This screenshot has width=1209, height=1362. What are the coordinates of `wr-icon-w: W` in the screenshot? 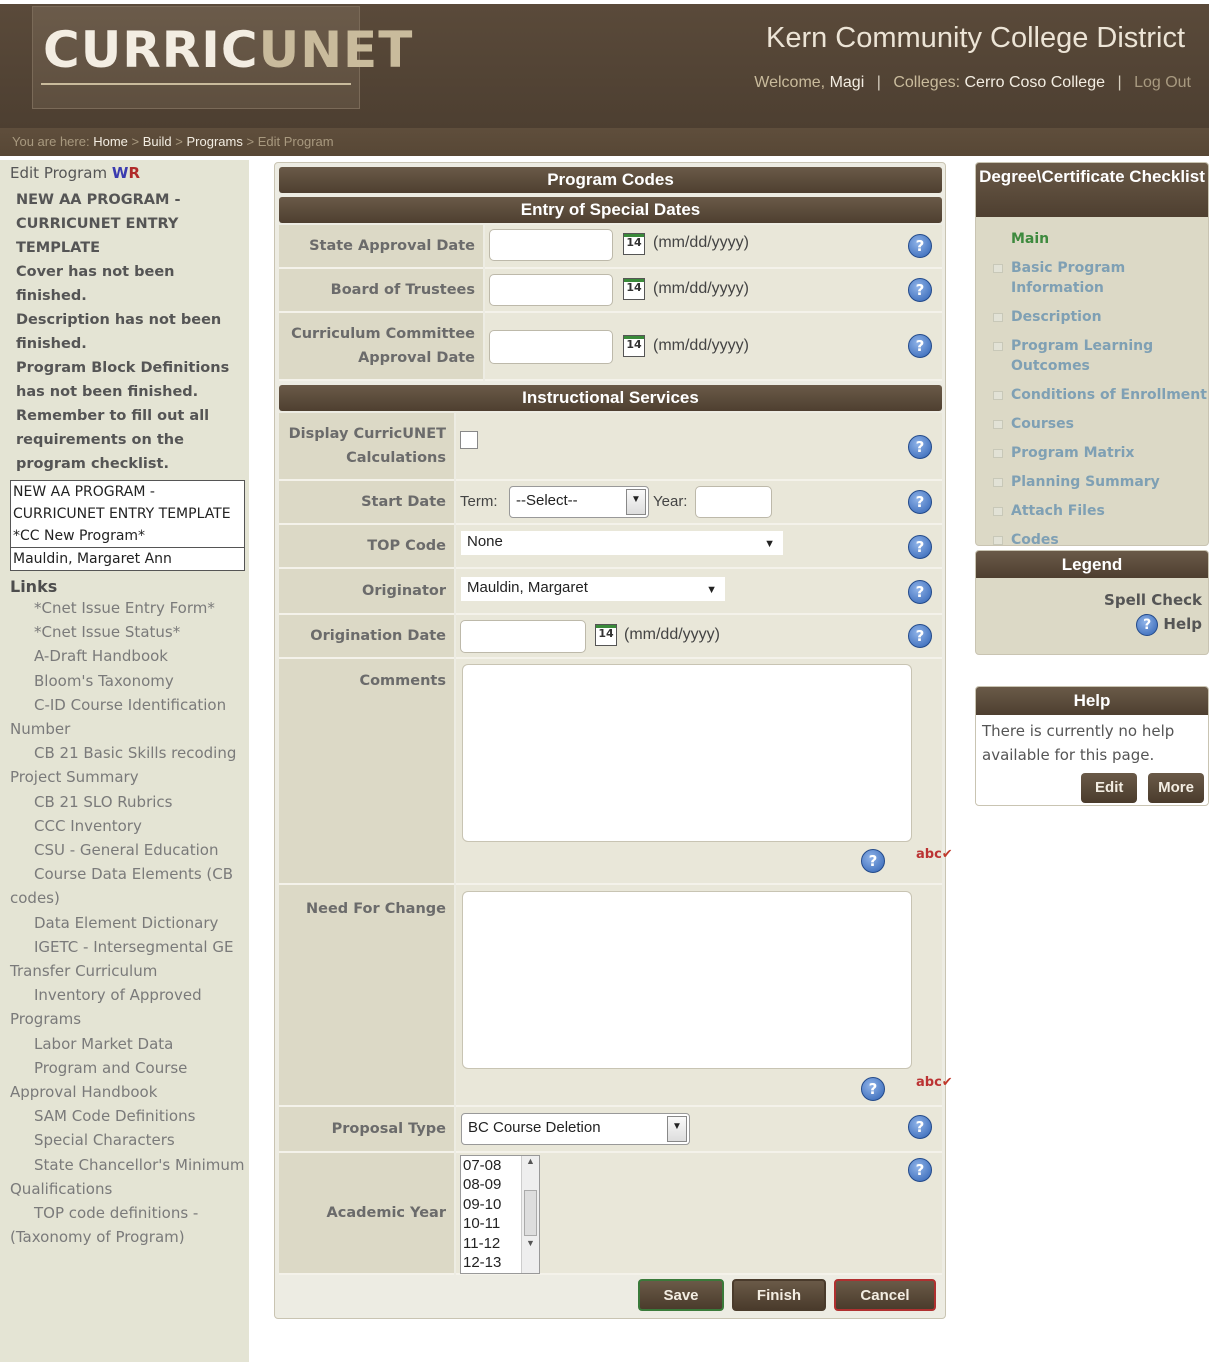 It's located at (120, 173).